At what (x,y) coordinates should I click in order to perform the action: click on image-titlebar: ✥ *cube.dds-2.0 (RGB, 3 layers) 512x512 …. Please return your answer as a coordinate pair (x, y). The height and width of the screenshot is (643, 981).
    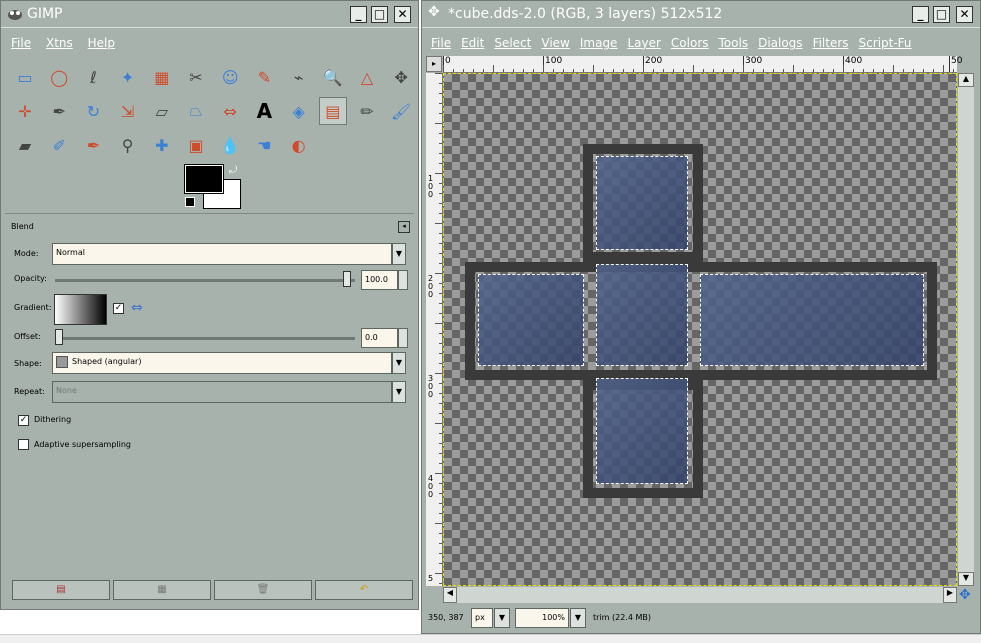
    Looking at the image, I should click on (701, 14).